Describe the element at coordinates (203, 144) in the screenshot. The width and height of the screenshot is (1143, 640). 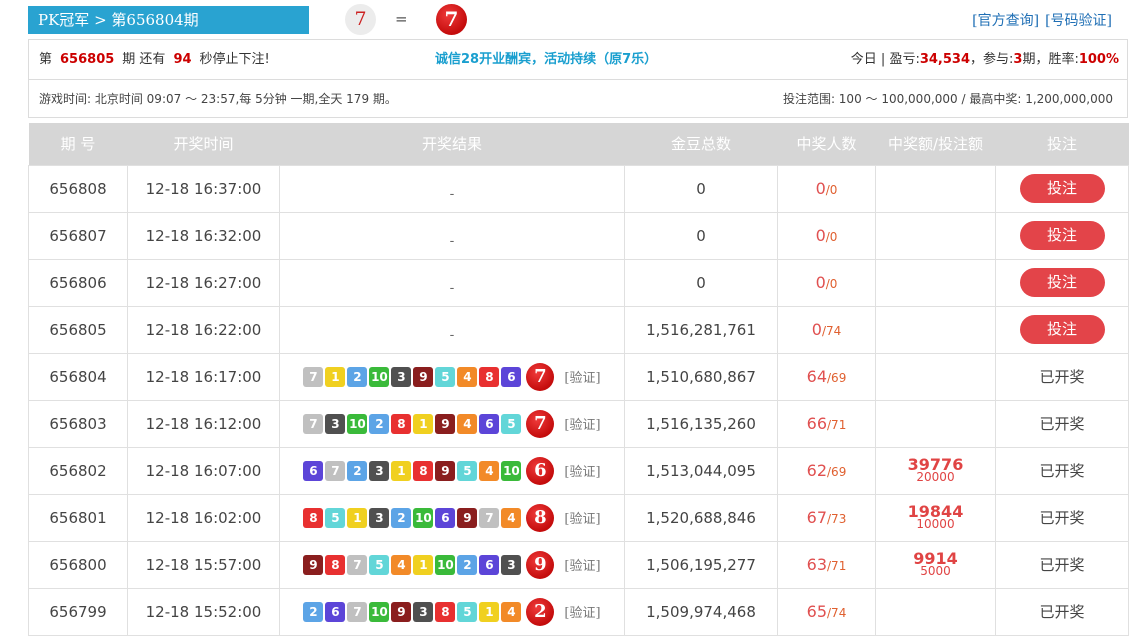
I see `header-time: 开奖时间` at that location.